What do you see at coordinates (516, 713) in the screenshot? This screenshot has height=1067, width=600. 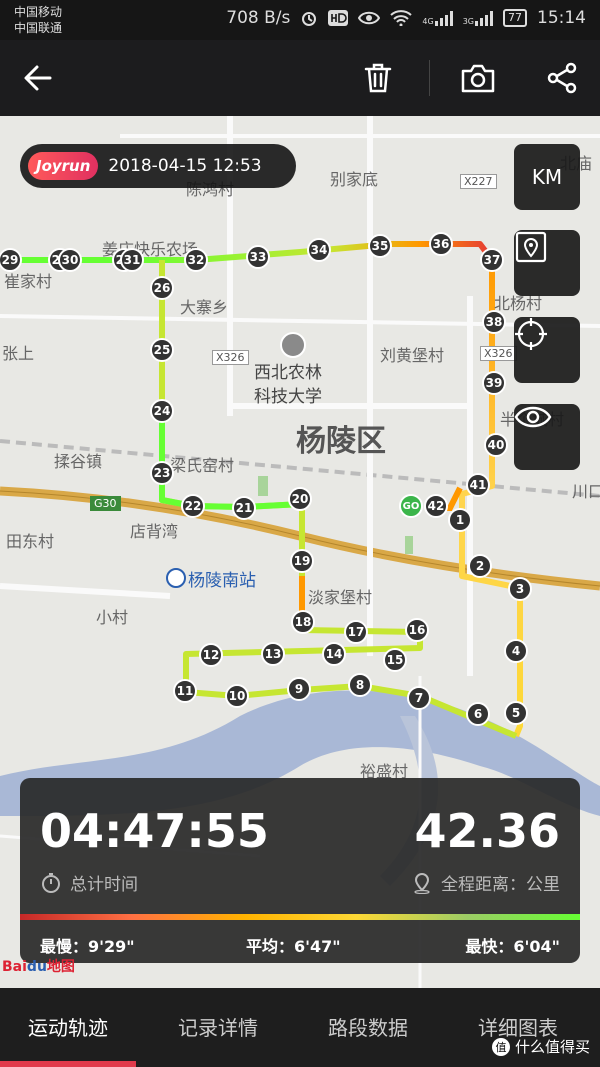 I see `route-waypoint: 5` at bounding box center [516, 713].